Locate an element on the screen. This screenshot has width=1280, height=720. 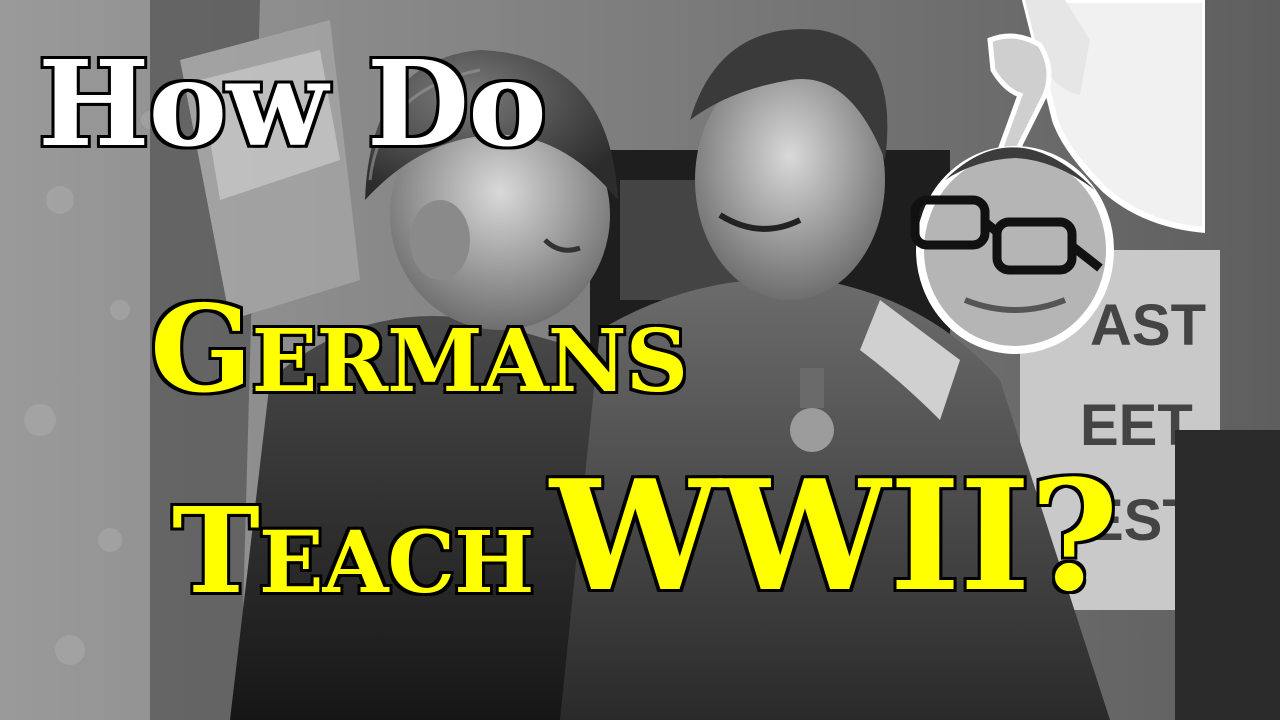
title-line-3-rest: EACH is located at coordinates (396, 563).